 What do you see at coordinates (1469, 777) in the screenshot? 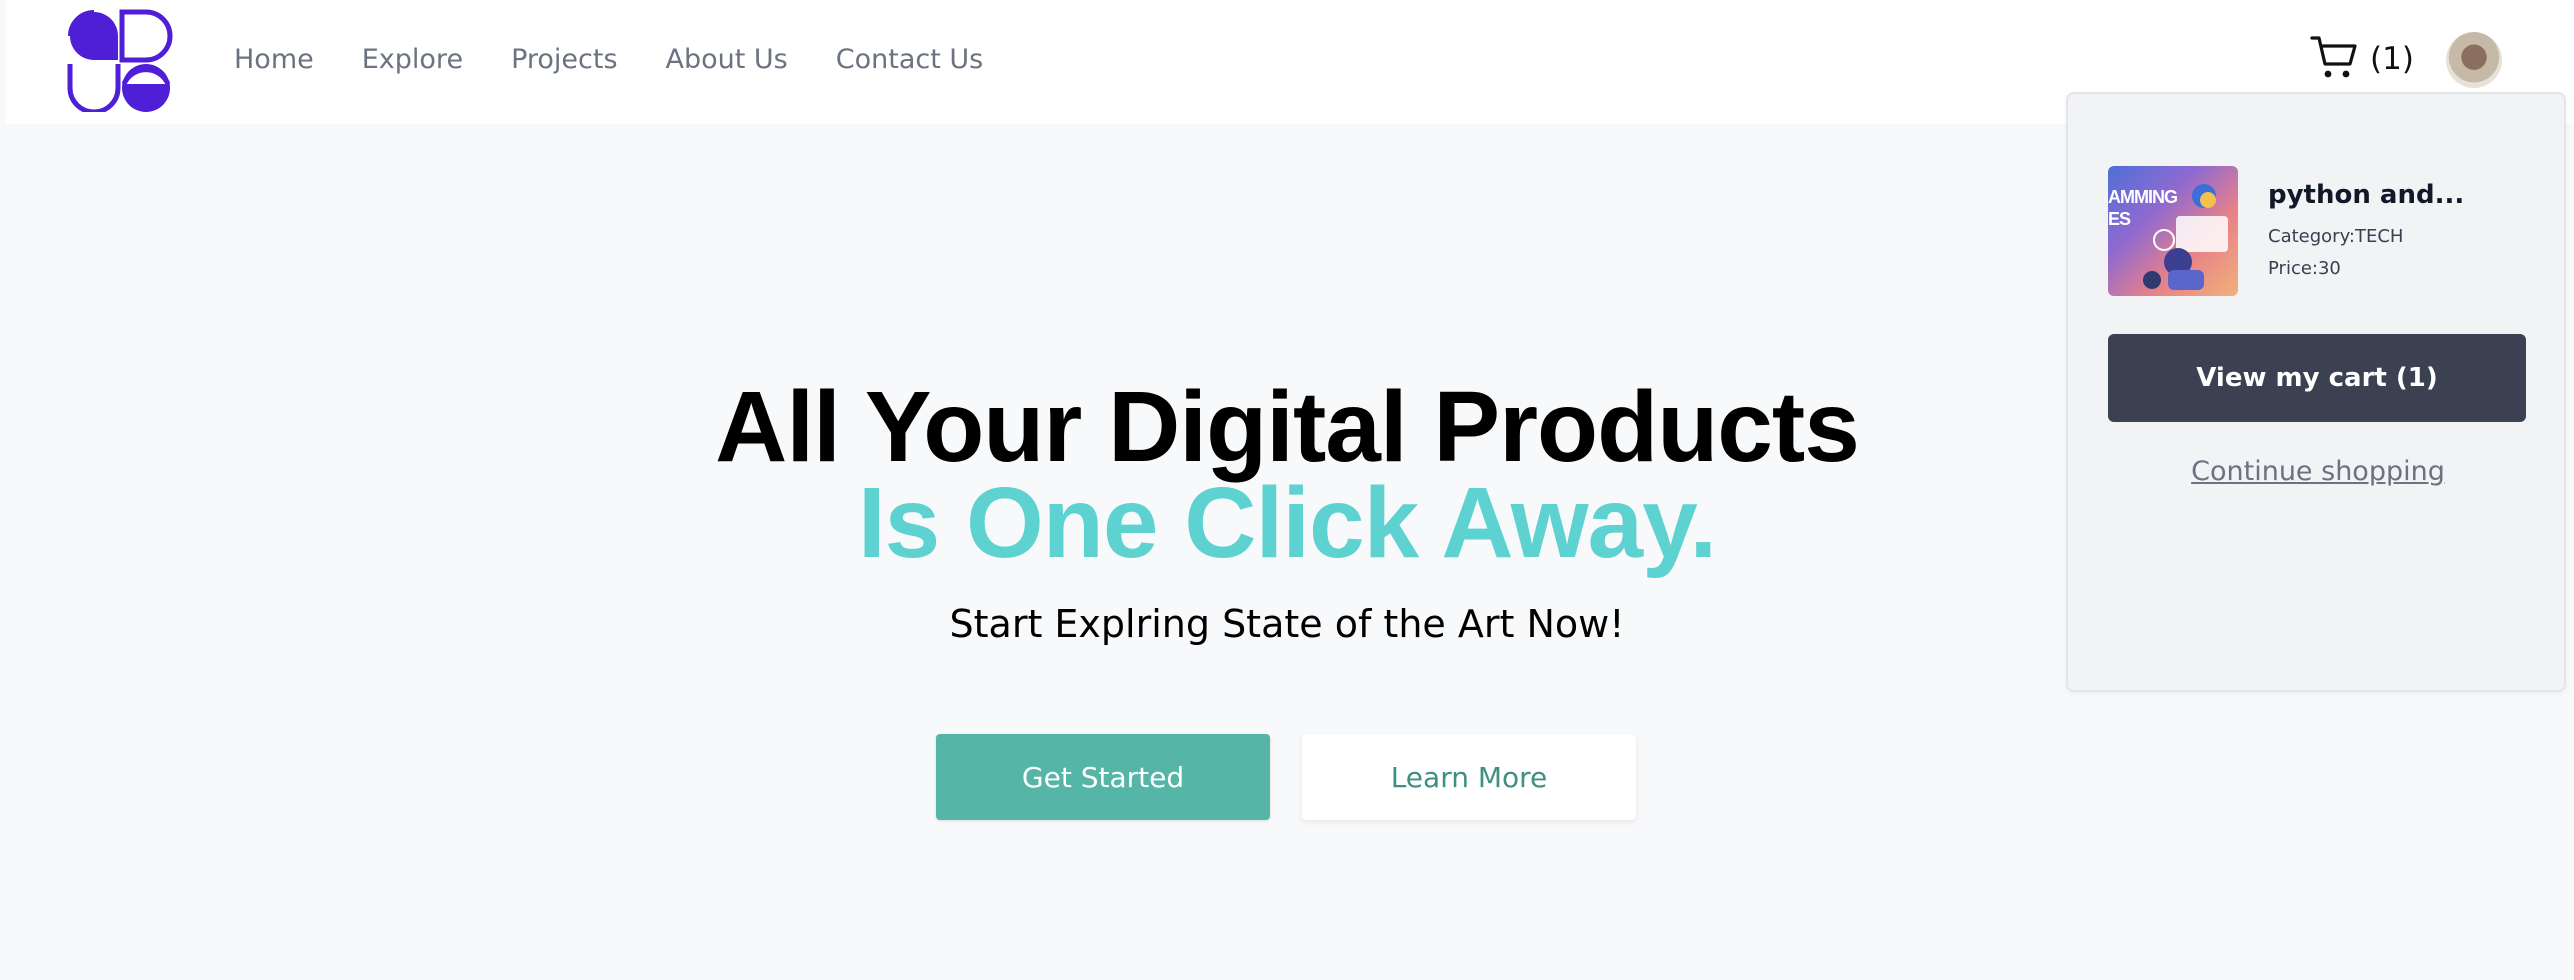
I see `learn-more-button: Learn More` at bounding box center [1469, 777].